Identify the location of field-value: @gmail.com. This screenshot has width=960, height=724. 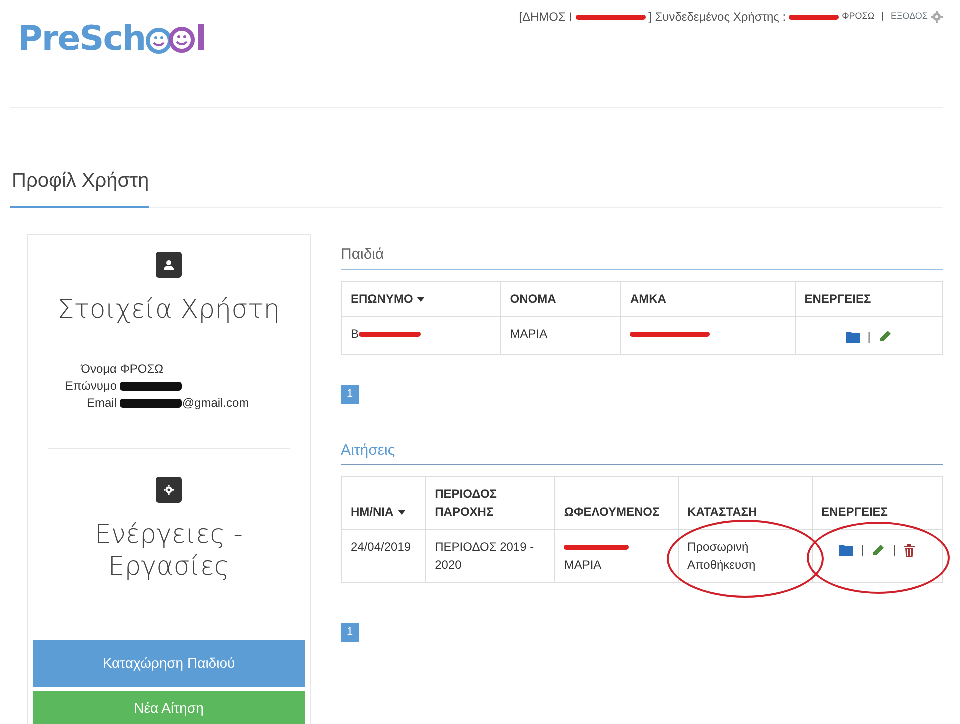
(216, 403).